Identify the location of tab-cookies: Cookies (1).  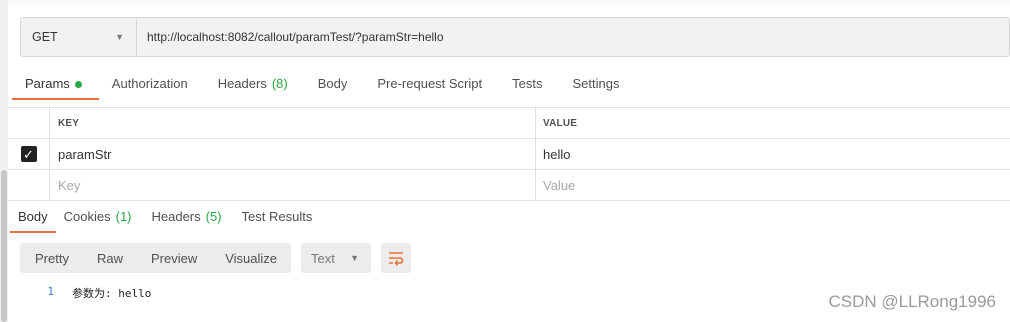
(100, 219).